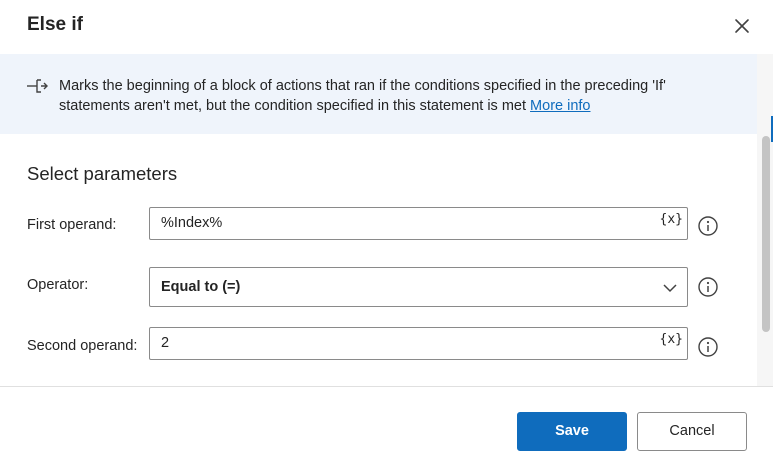 This screenshot has height=475, width=773. I want to click on second-operand-field: 2 {x}, so click(418, 343).